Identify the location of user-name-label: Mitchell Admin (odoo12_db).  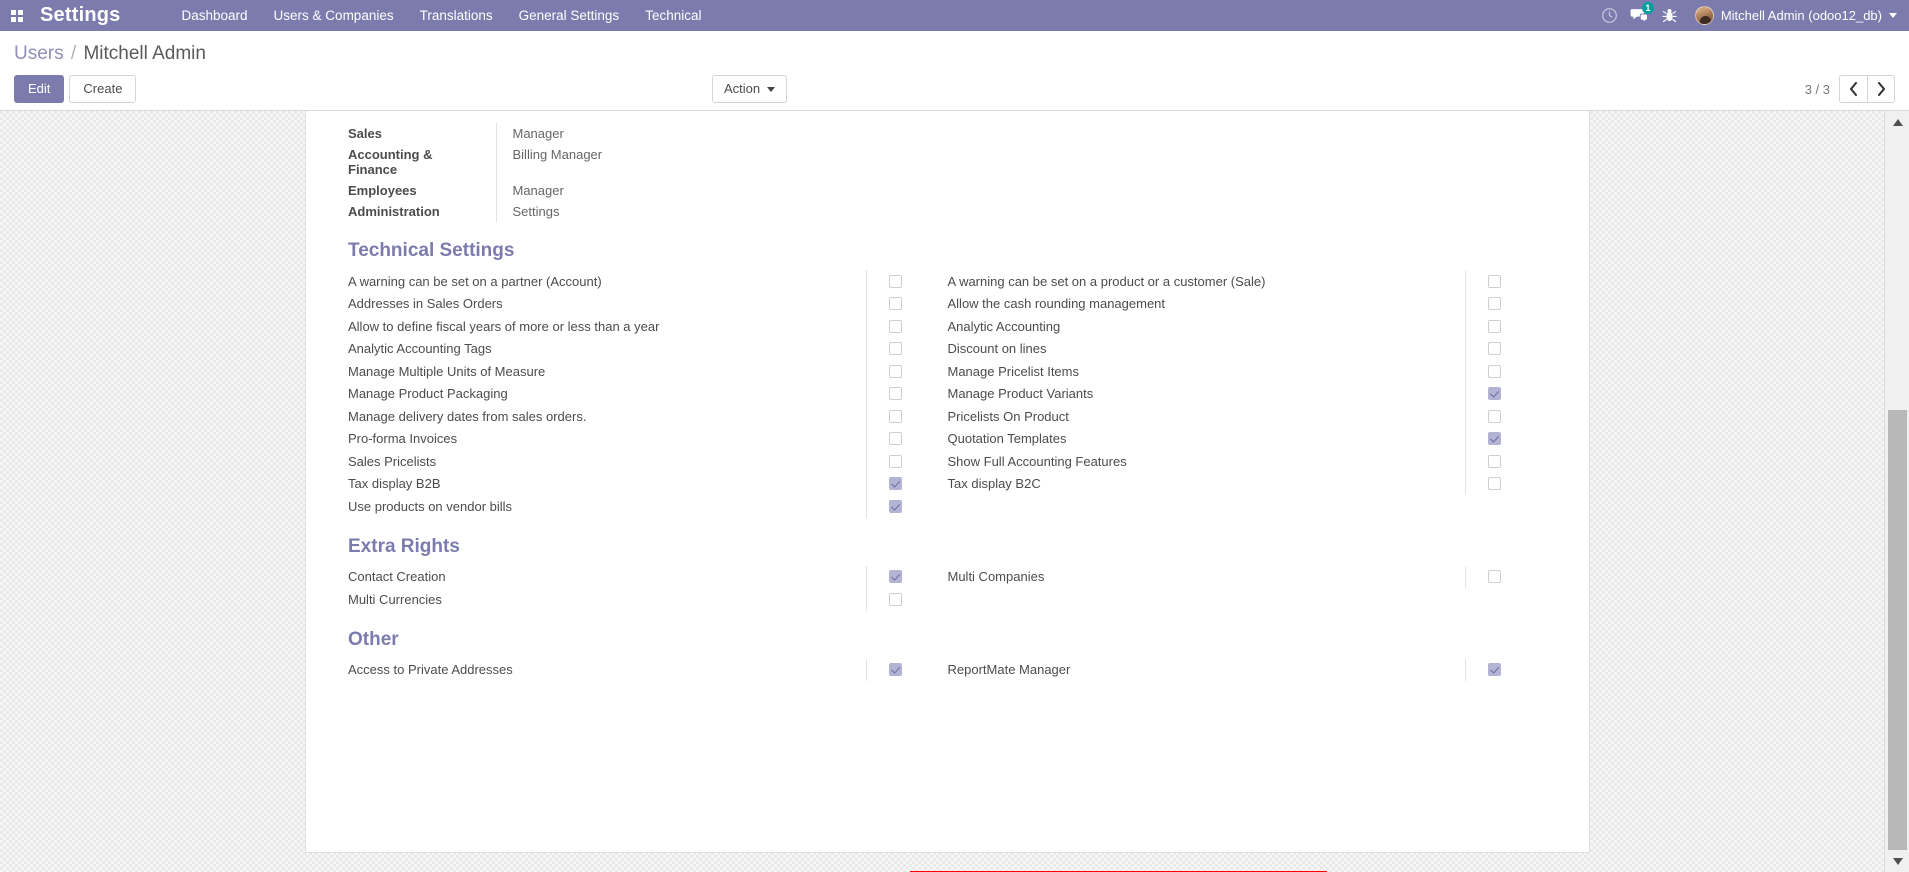
(1801, 15).